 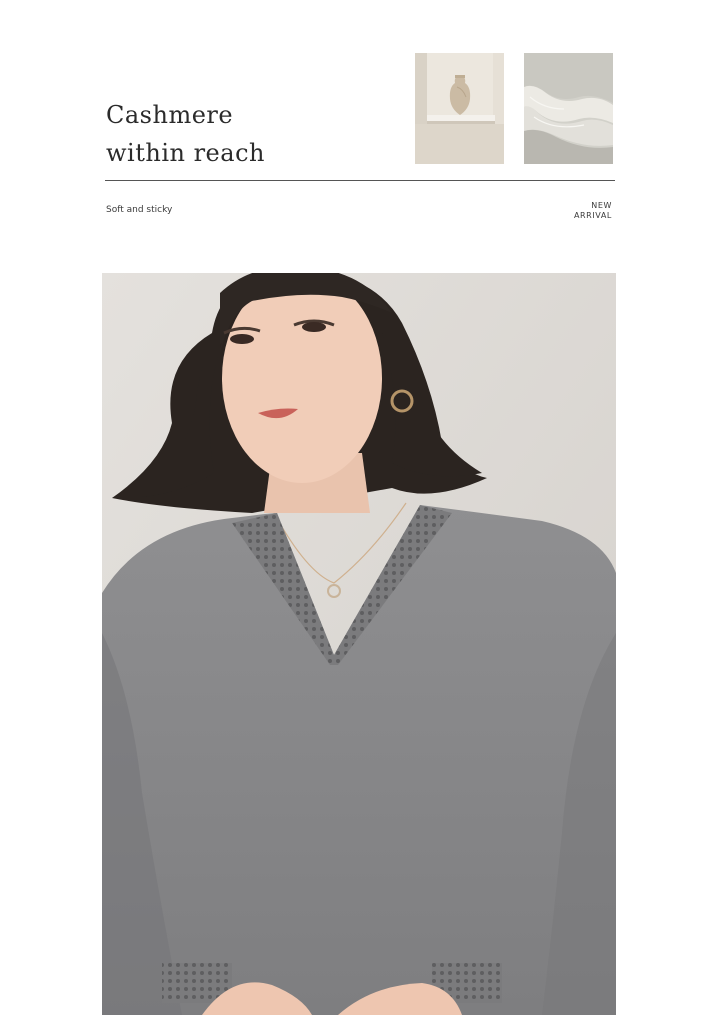 I want to click on new-arrival-badge: NEW ARRIVAL, so click(x=593, y=211).